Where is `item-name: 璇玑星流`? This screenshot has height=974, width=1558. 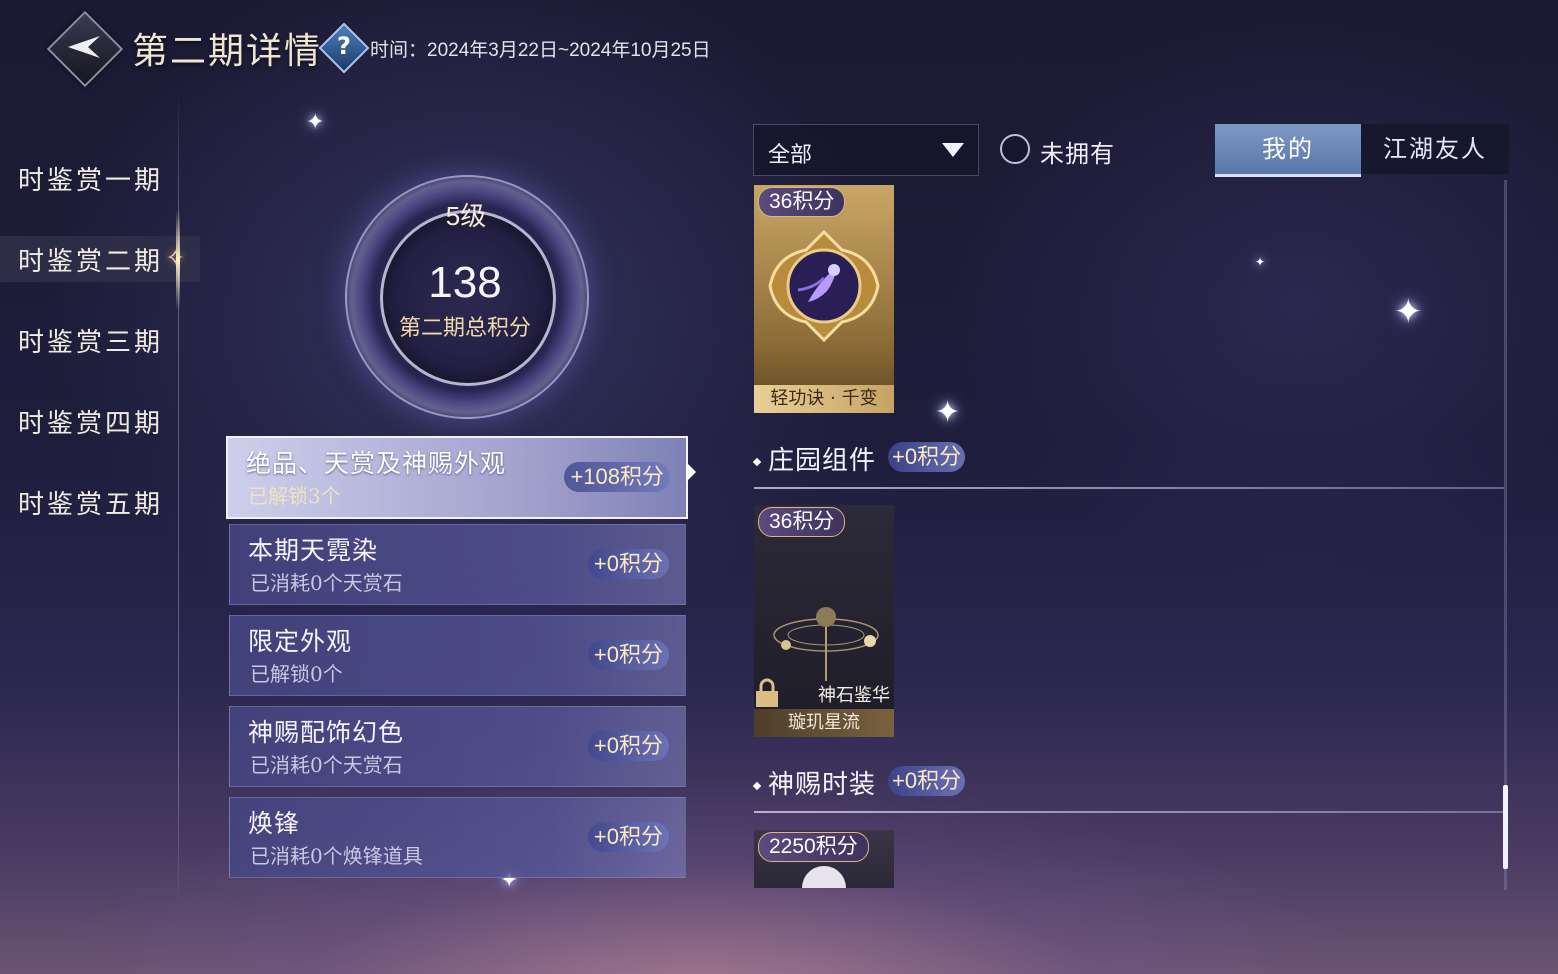 item-name: 璇玑星流 is located at coordinates (824, 723).